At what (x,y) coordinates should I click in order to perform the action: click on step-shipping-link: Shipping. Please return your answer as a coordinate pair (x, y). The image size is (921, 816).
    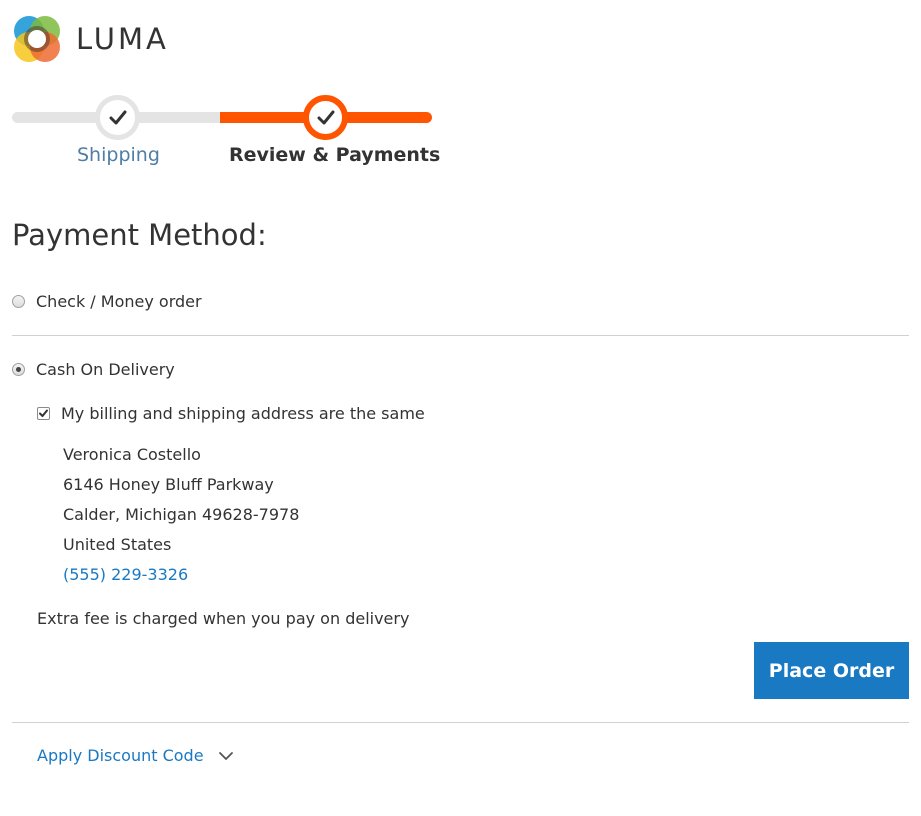
    Looking at the image, I should click on (118, 155).